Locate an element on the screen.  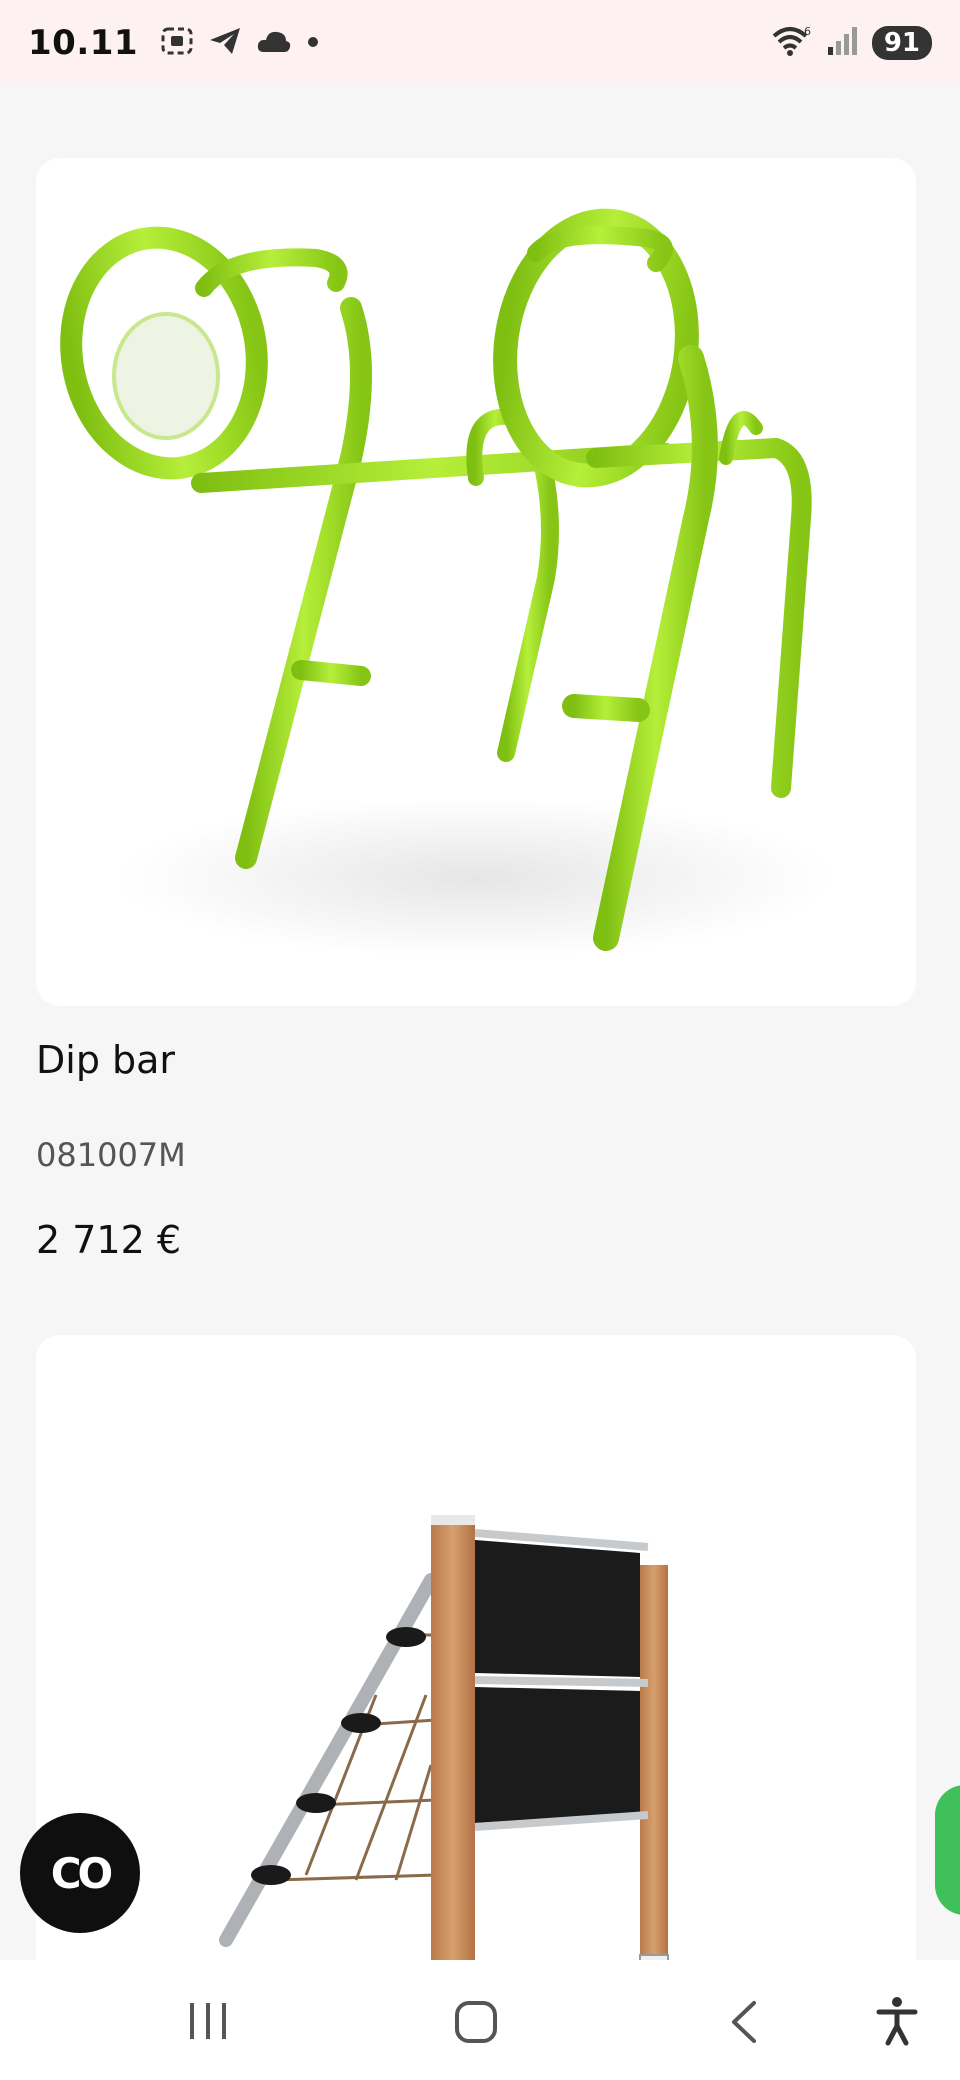
battery-indicator: 91 is located at coordinates (901, 43).